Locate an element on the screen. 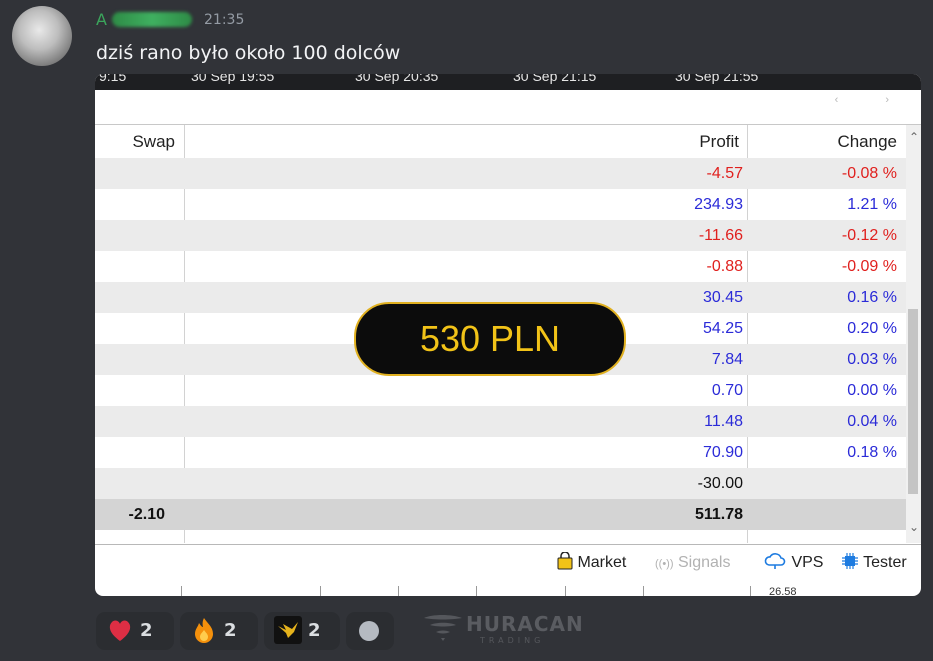 Image resolution: width=933 pixels, height=661 pixels. tab-tester-label: Tester is located at coordinates (885, 562).